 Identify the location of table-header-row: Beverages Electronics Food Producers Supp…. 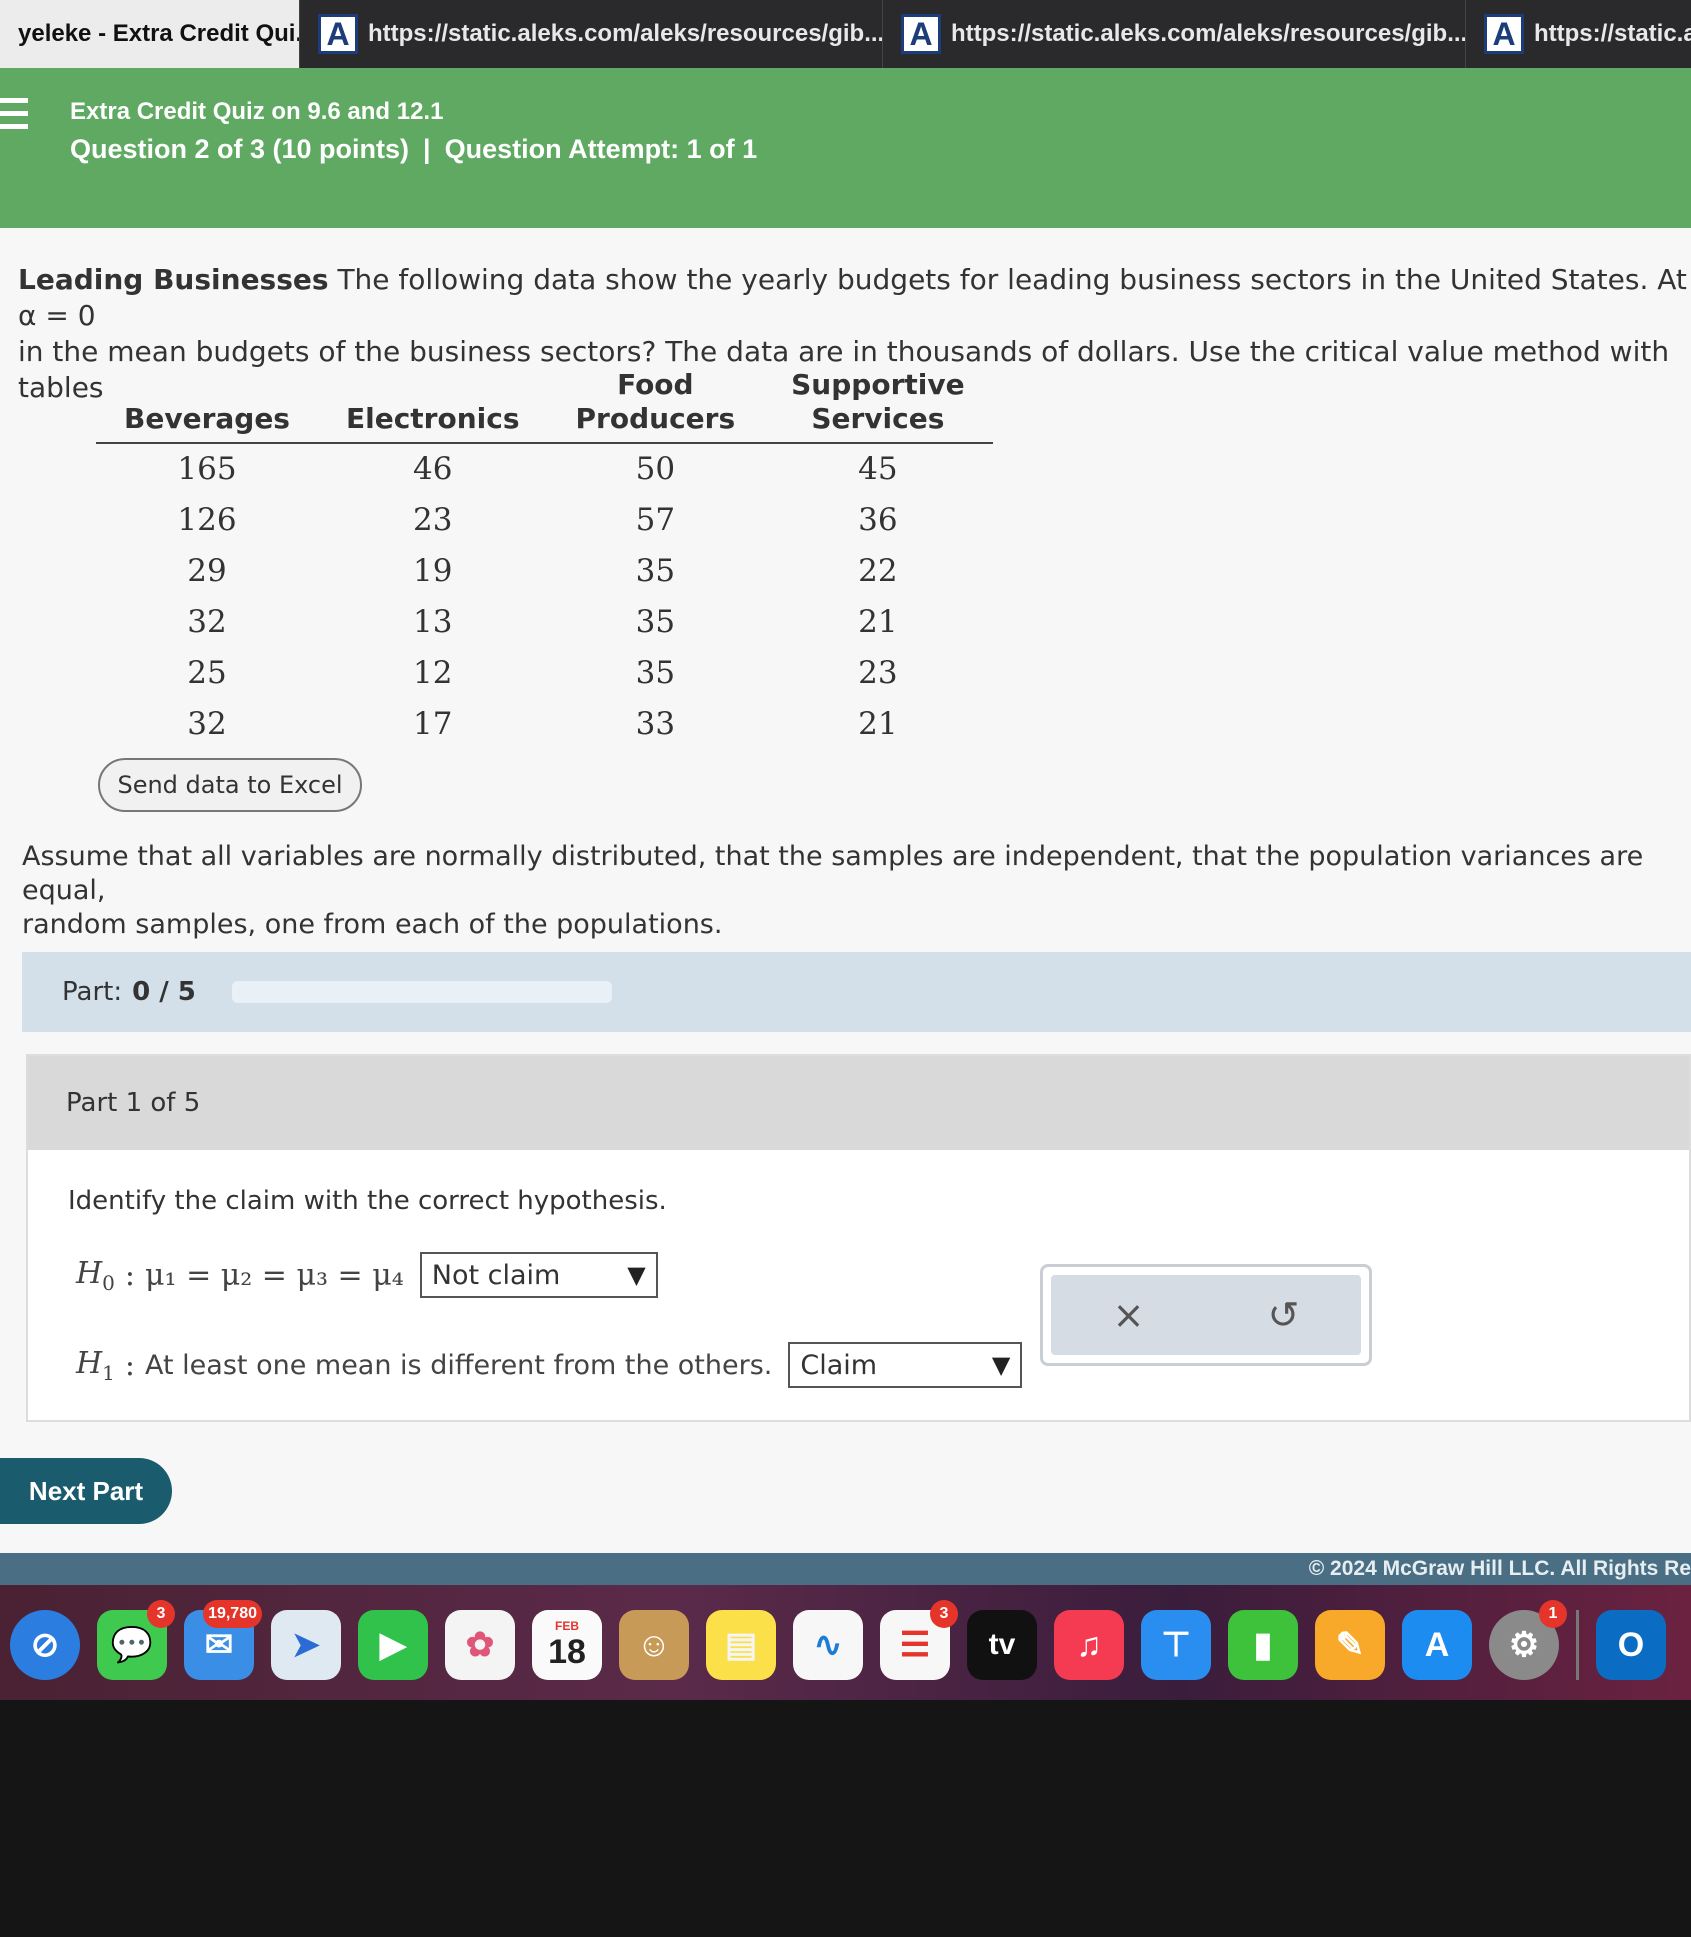
(544, 406).